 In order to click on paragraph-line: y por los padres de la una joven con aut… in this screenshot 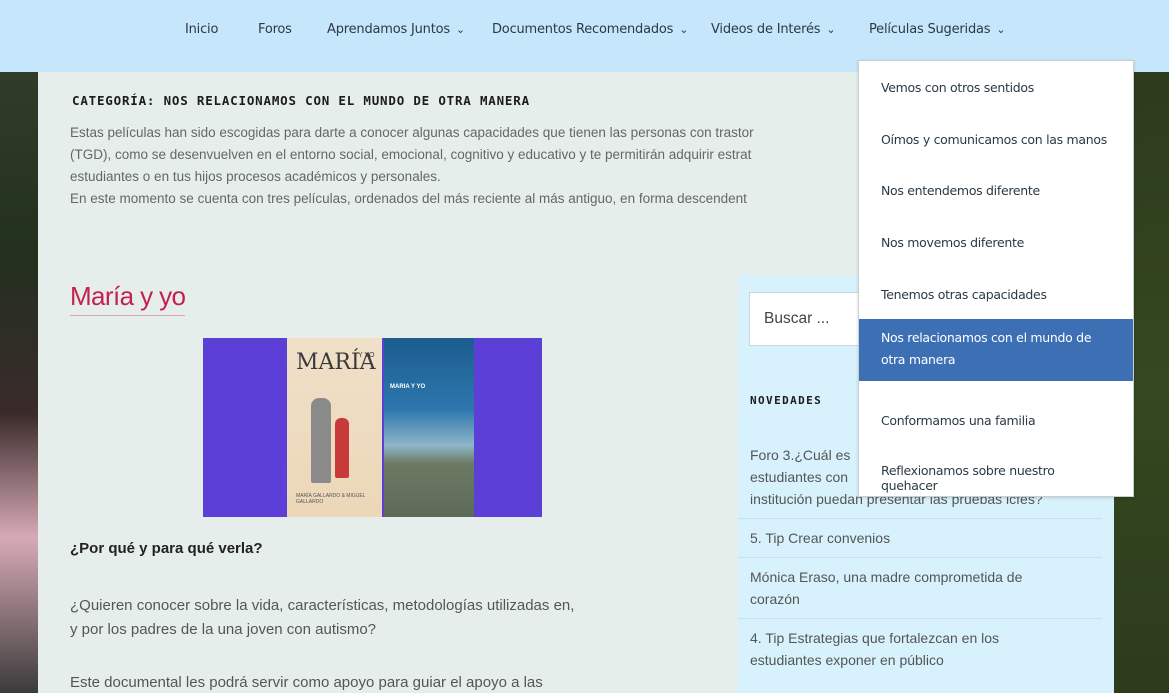, I will do `click(223, 629)`.